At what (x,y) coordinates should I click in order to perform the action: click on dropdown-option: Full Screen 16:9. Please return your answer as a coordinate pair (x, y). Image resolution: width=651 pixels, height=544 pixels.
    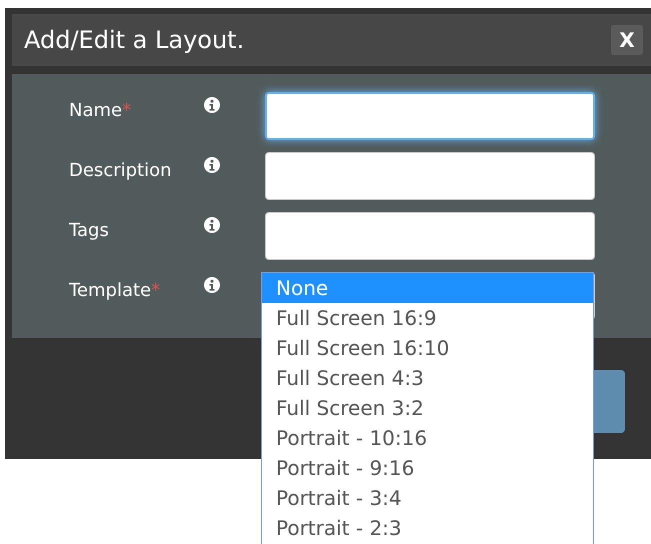
    Looking at the image, I should click on (427, 318).